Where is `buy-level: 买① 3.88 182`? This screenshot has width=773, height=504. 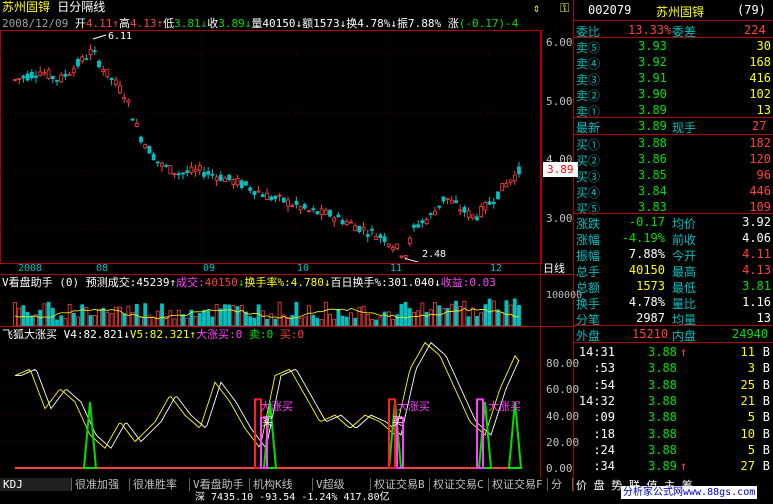
buy-level: 买① 3.88 182 is located at coordinates (673, 143).